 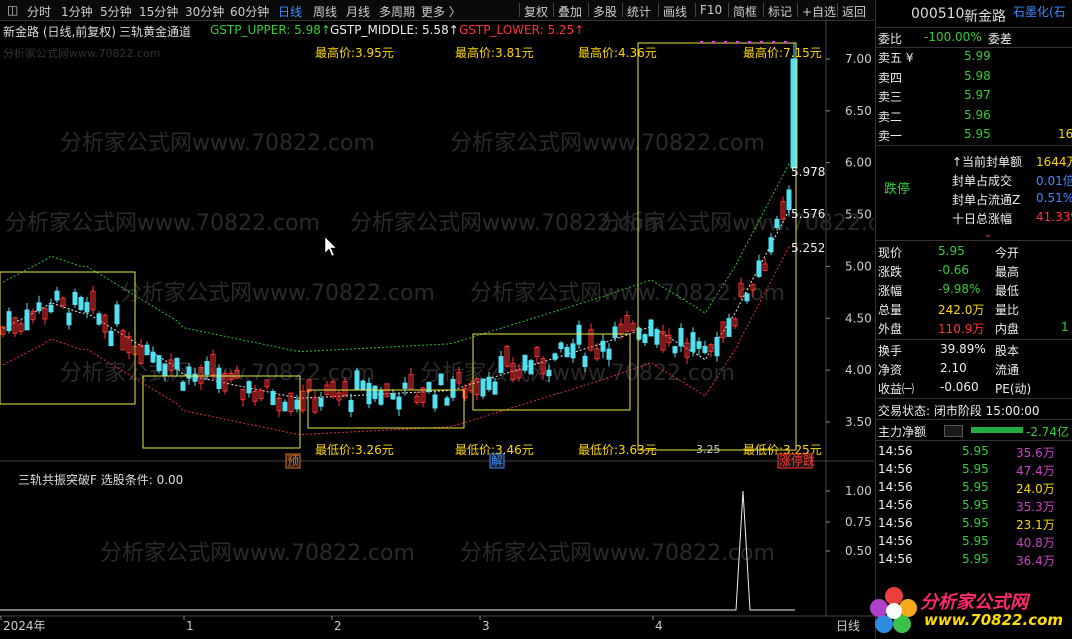 What do you see at coordinates (890, 272) in the screenshot?
I see `stat-label: 涨跌` at bounding box center [890, 272].